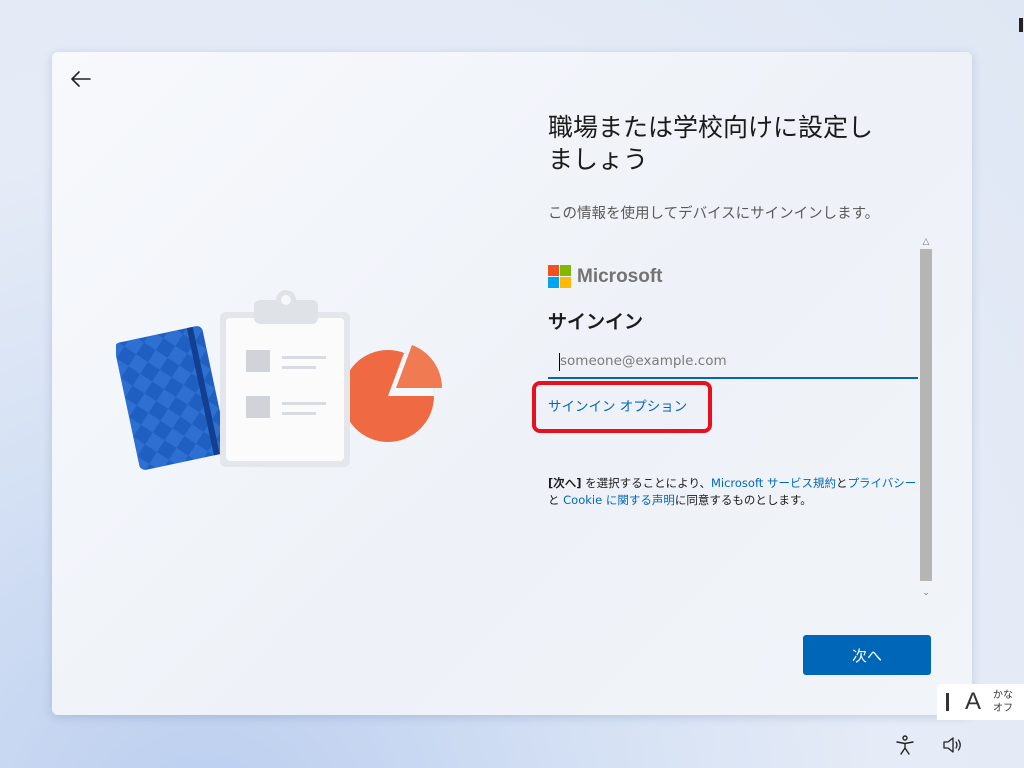 The image size is (1024, 768). I want to click on work-setup-illustration, so click(279, 380).